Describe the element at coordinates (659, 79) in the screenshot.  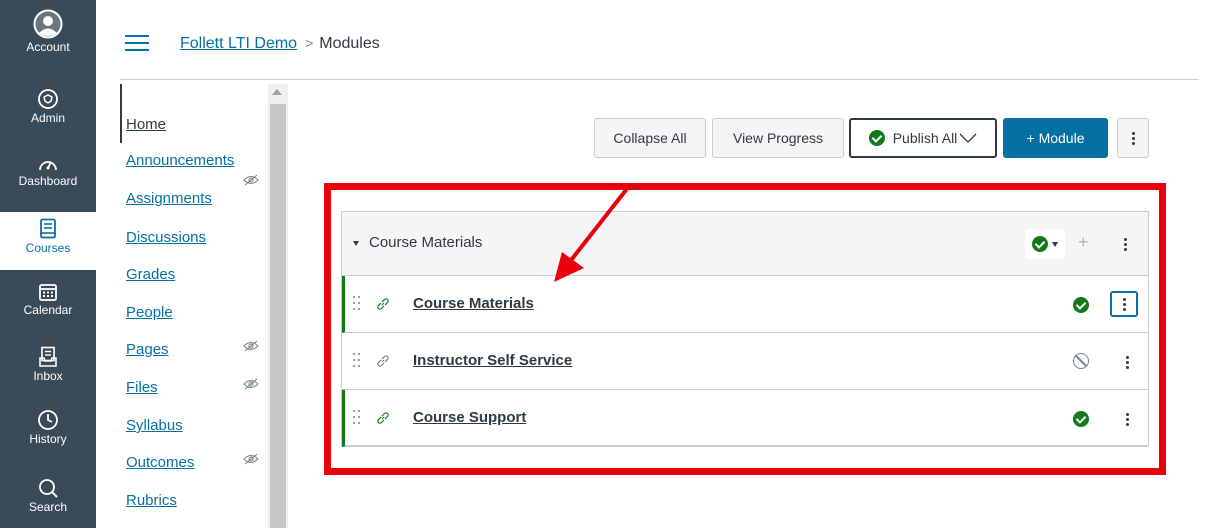
I see `header-divider` at that location.